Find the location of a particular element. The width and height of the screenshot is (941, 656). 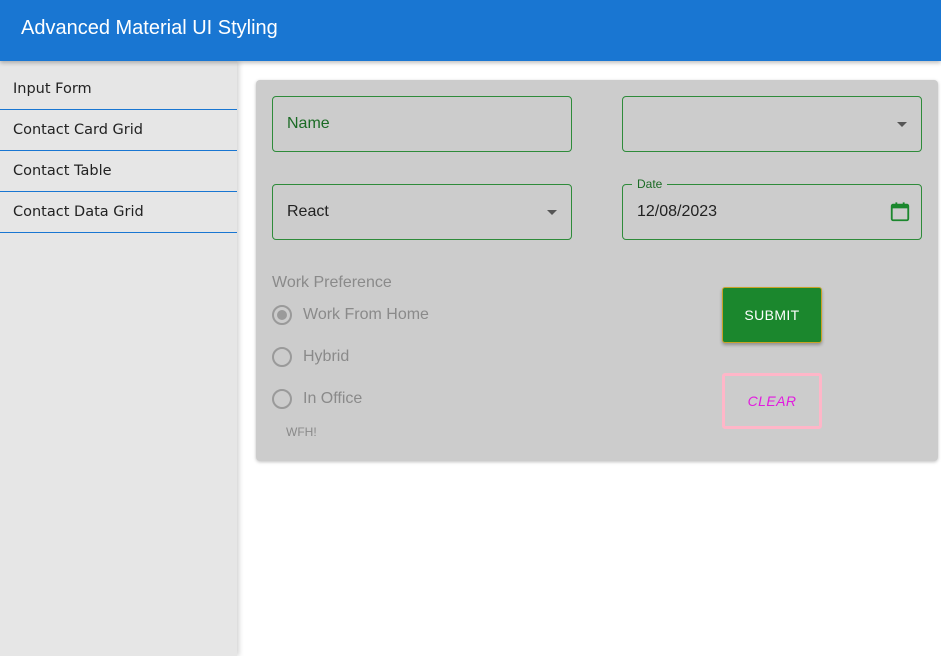

date-field-value: 12/08/2023 is located at coordinates (677, 211).